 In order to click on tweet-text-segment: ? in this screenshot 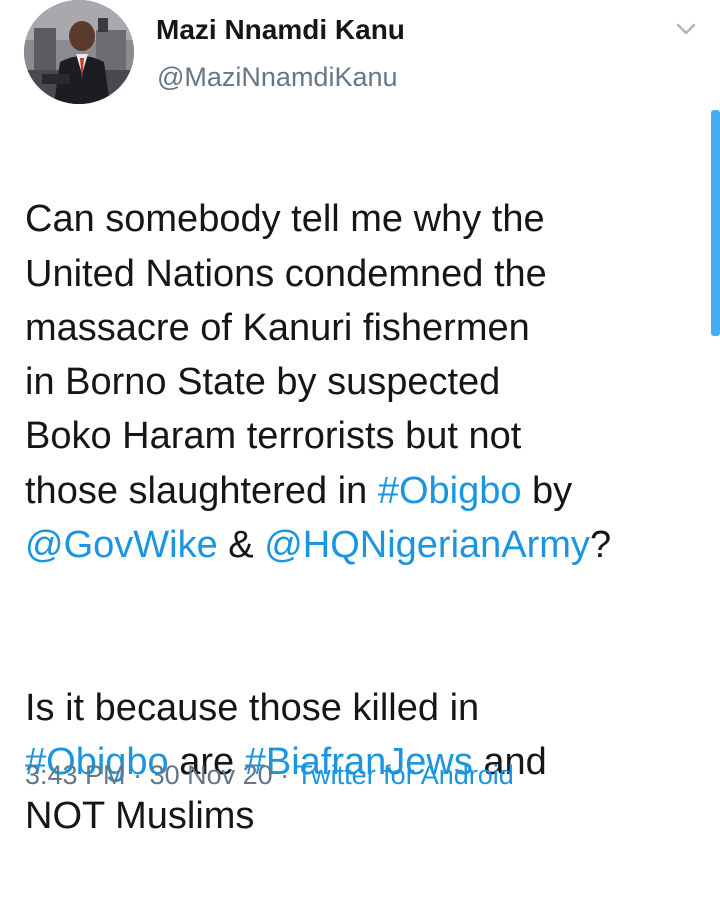, I will do `click(600, 545)`.